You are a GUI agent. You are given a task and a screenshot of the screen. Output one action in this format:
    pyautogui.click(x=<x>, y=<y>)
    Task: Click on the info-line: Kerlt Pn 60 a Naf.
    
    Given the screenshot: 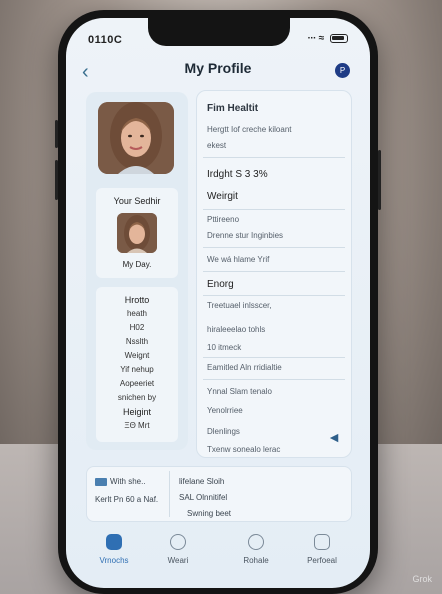 What is the action you would take?
    pyautogui.click(x=127, y=499)
    